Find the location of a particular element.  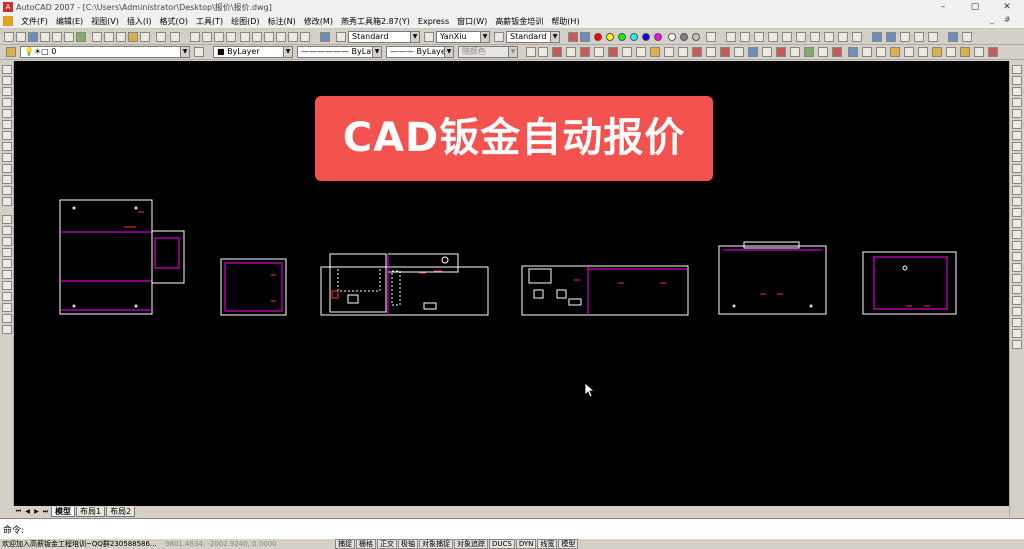

lineweight-toggle: 线宽 is located at coordinates (547, 544).